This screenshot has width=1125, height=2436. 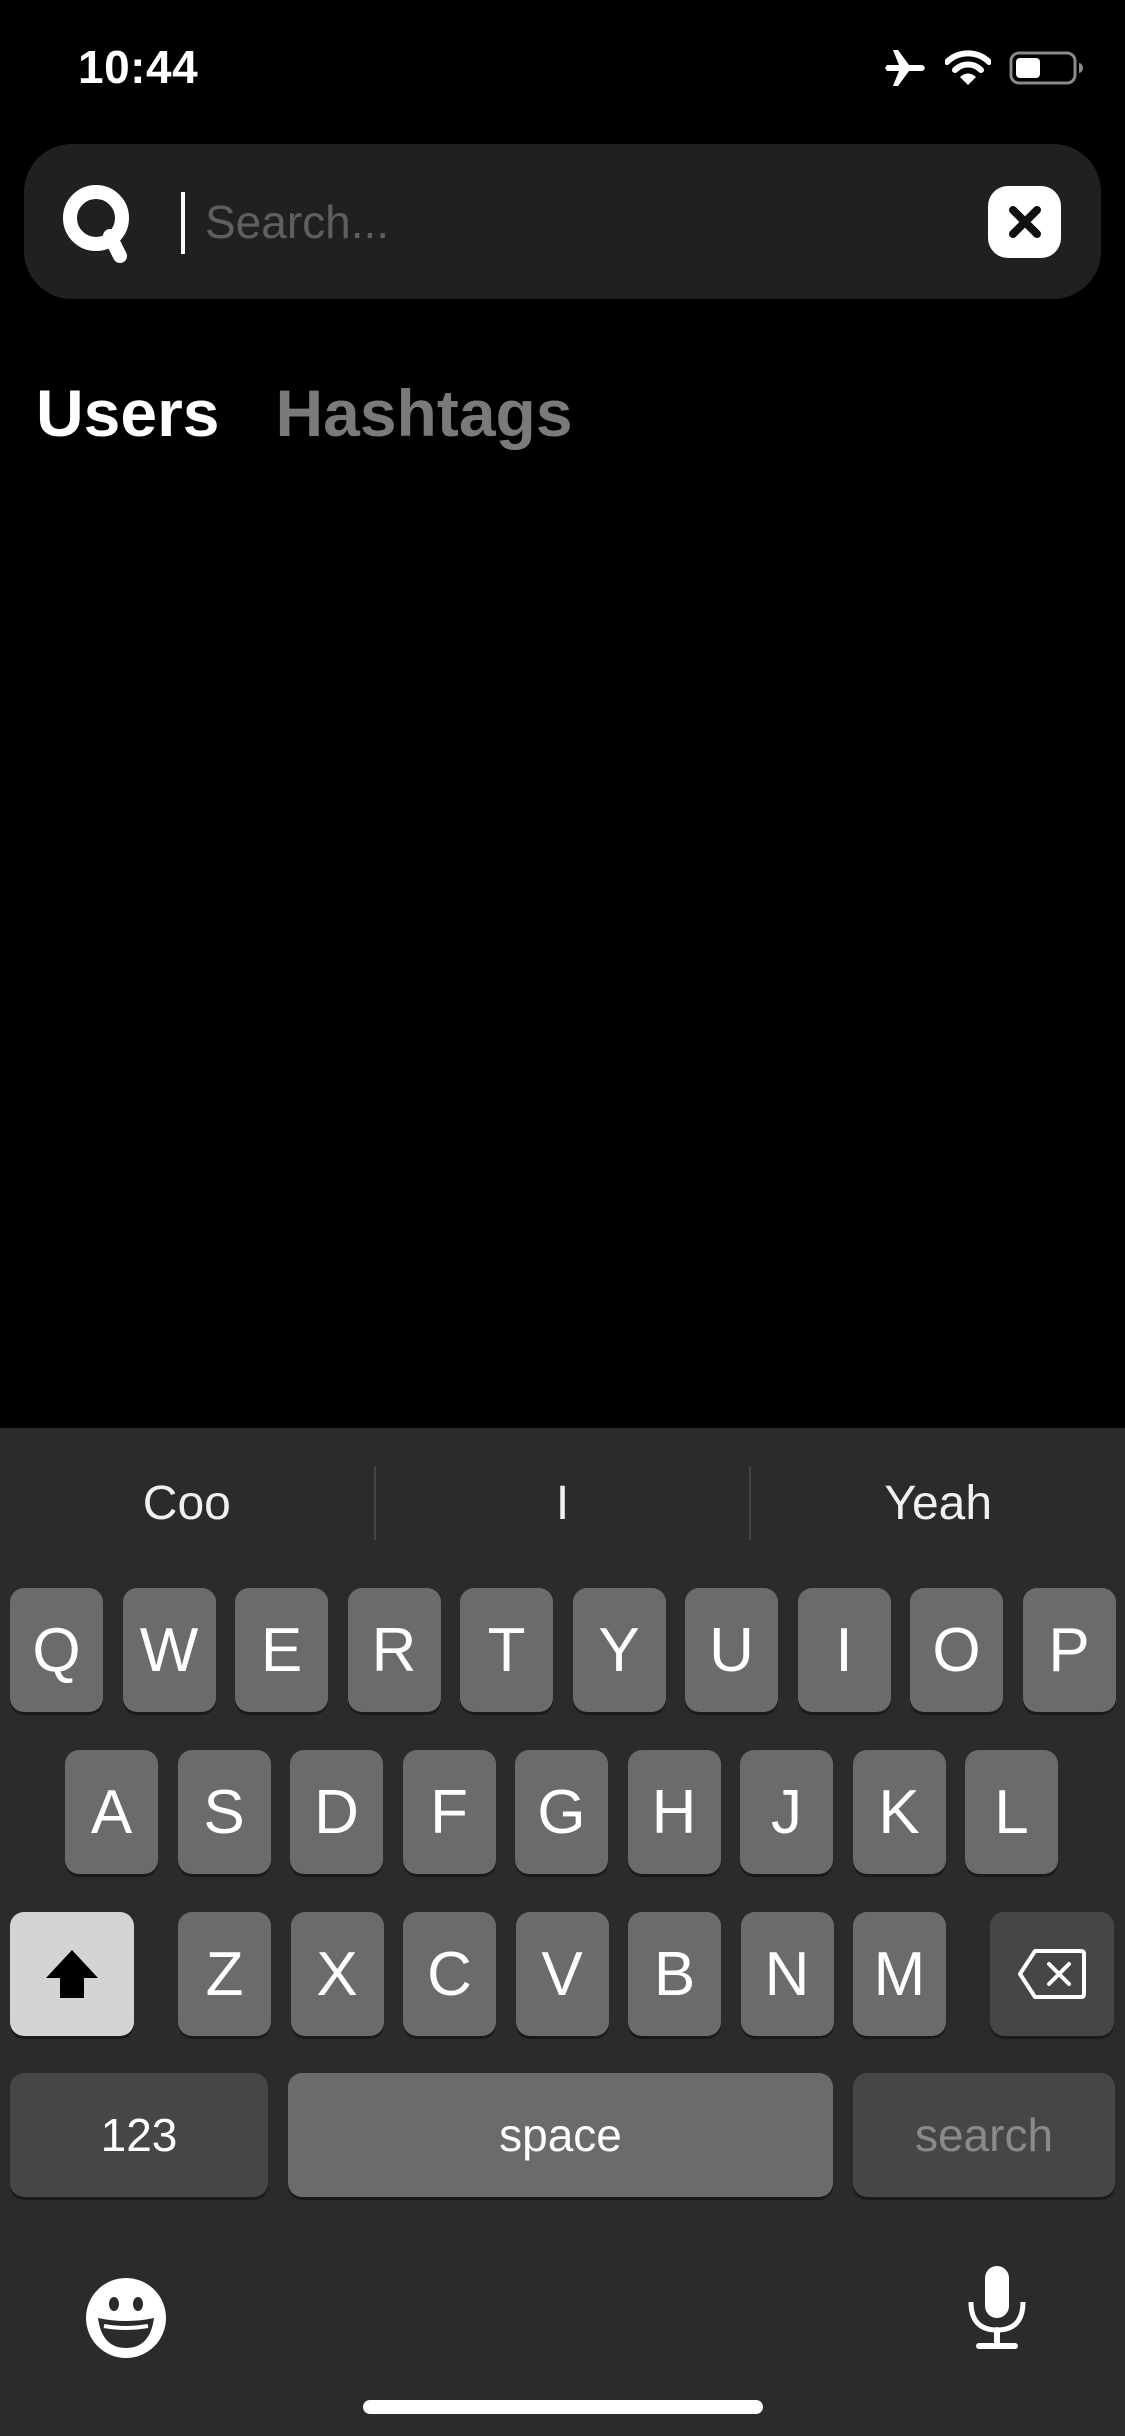 What do you see at coordinates (281, 1650) in the screenshot?
I see `key-e: E` at bounding box center [281, 1650].